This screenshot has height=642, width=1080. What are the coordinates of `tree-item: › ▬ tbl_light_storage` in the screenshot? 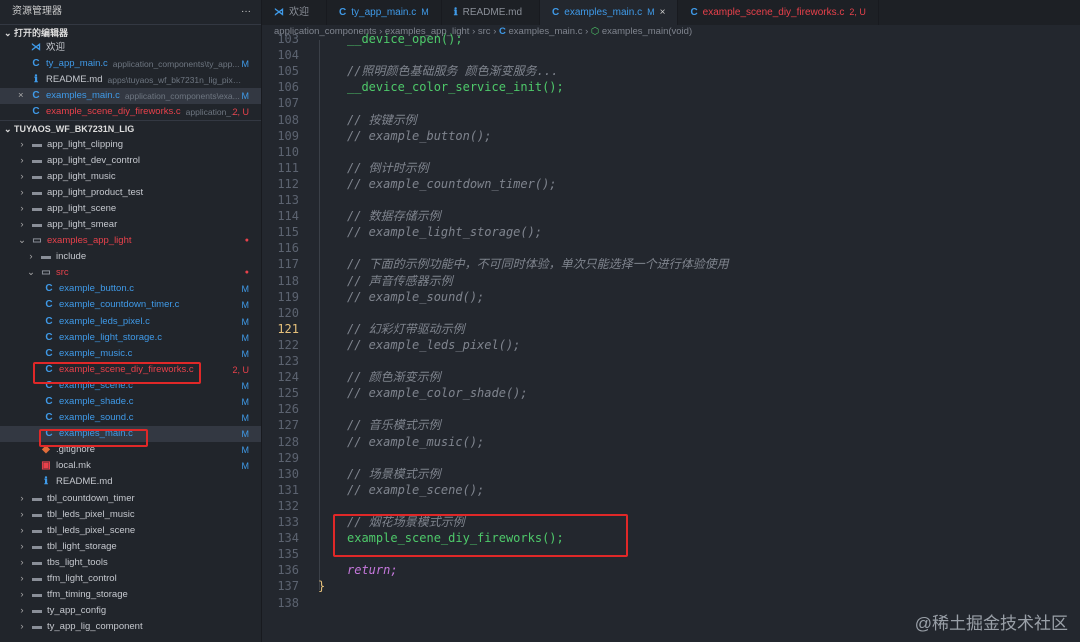 It's located at (130, 547).